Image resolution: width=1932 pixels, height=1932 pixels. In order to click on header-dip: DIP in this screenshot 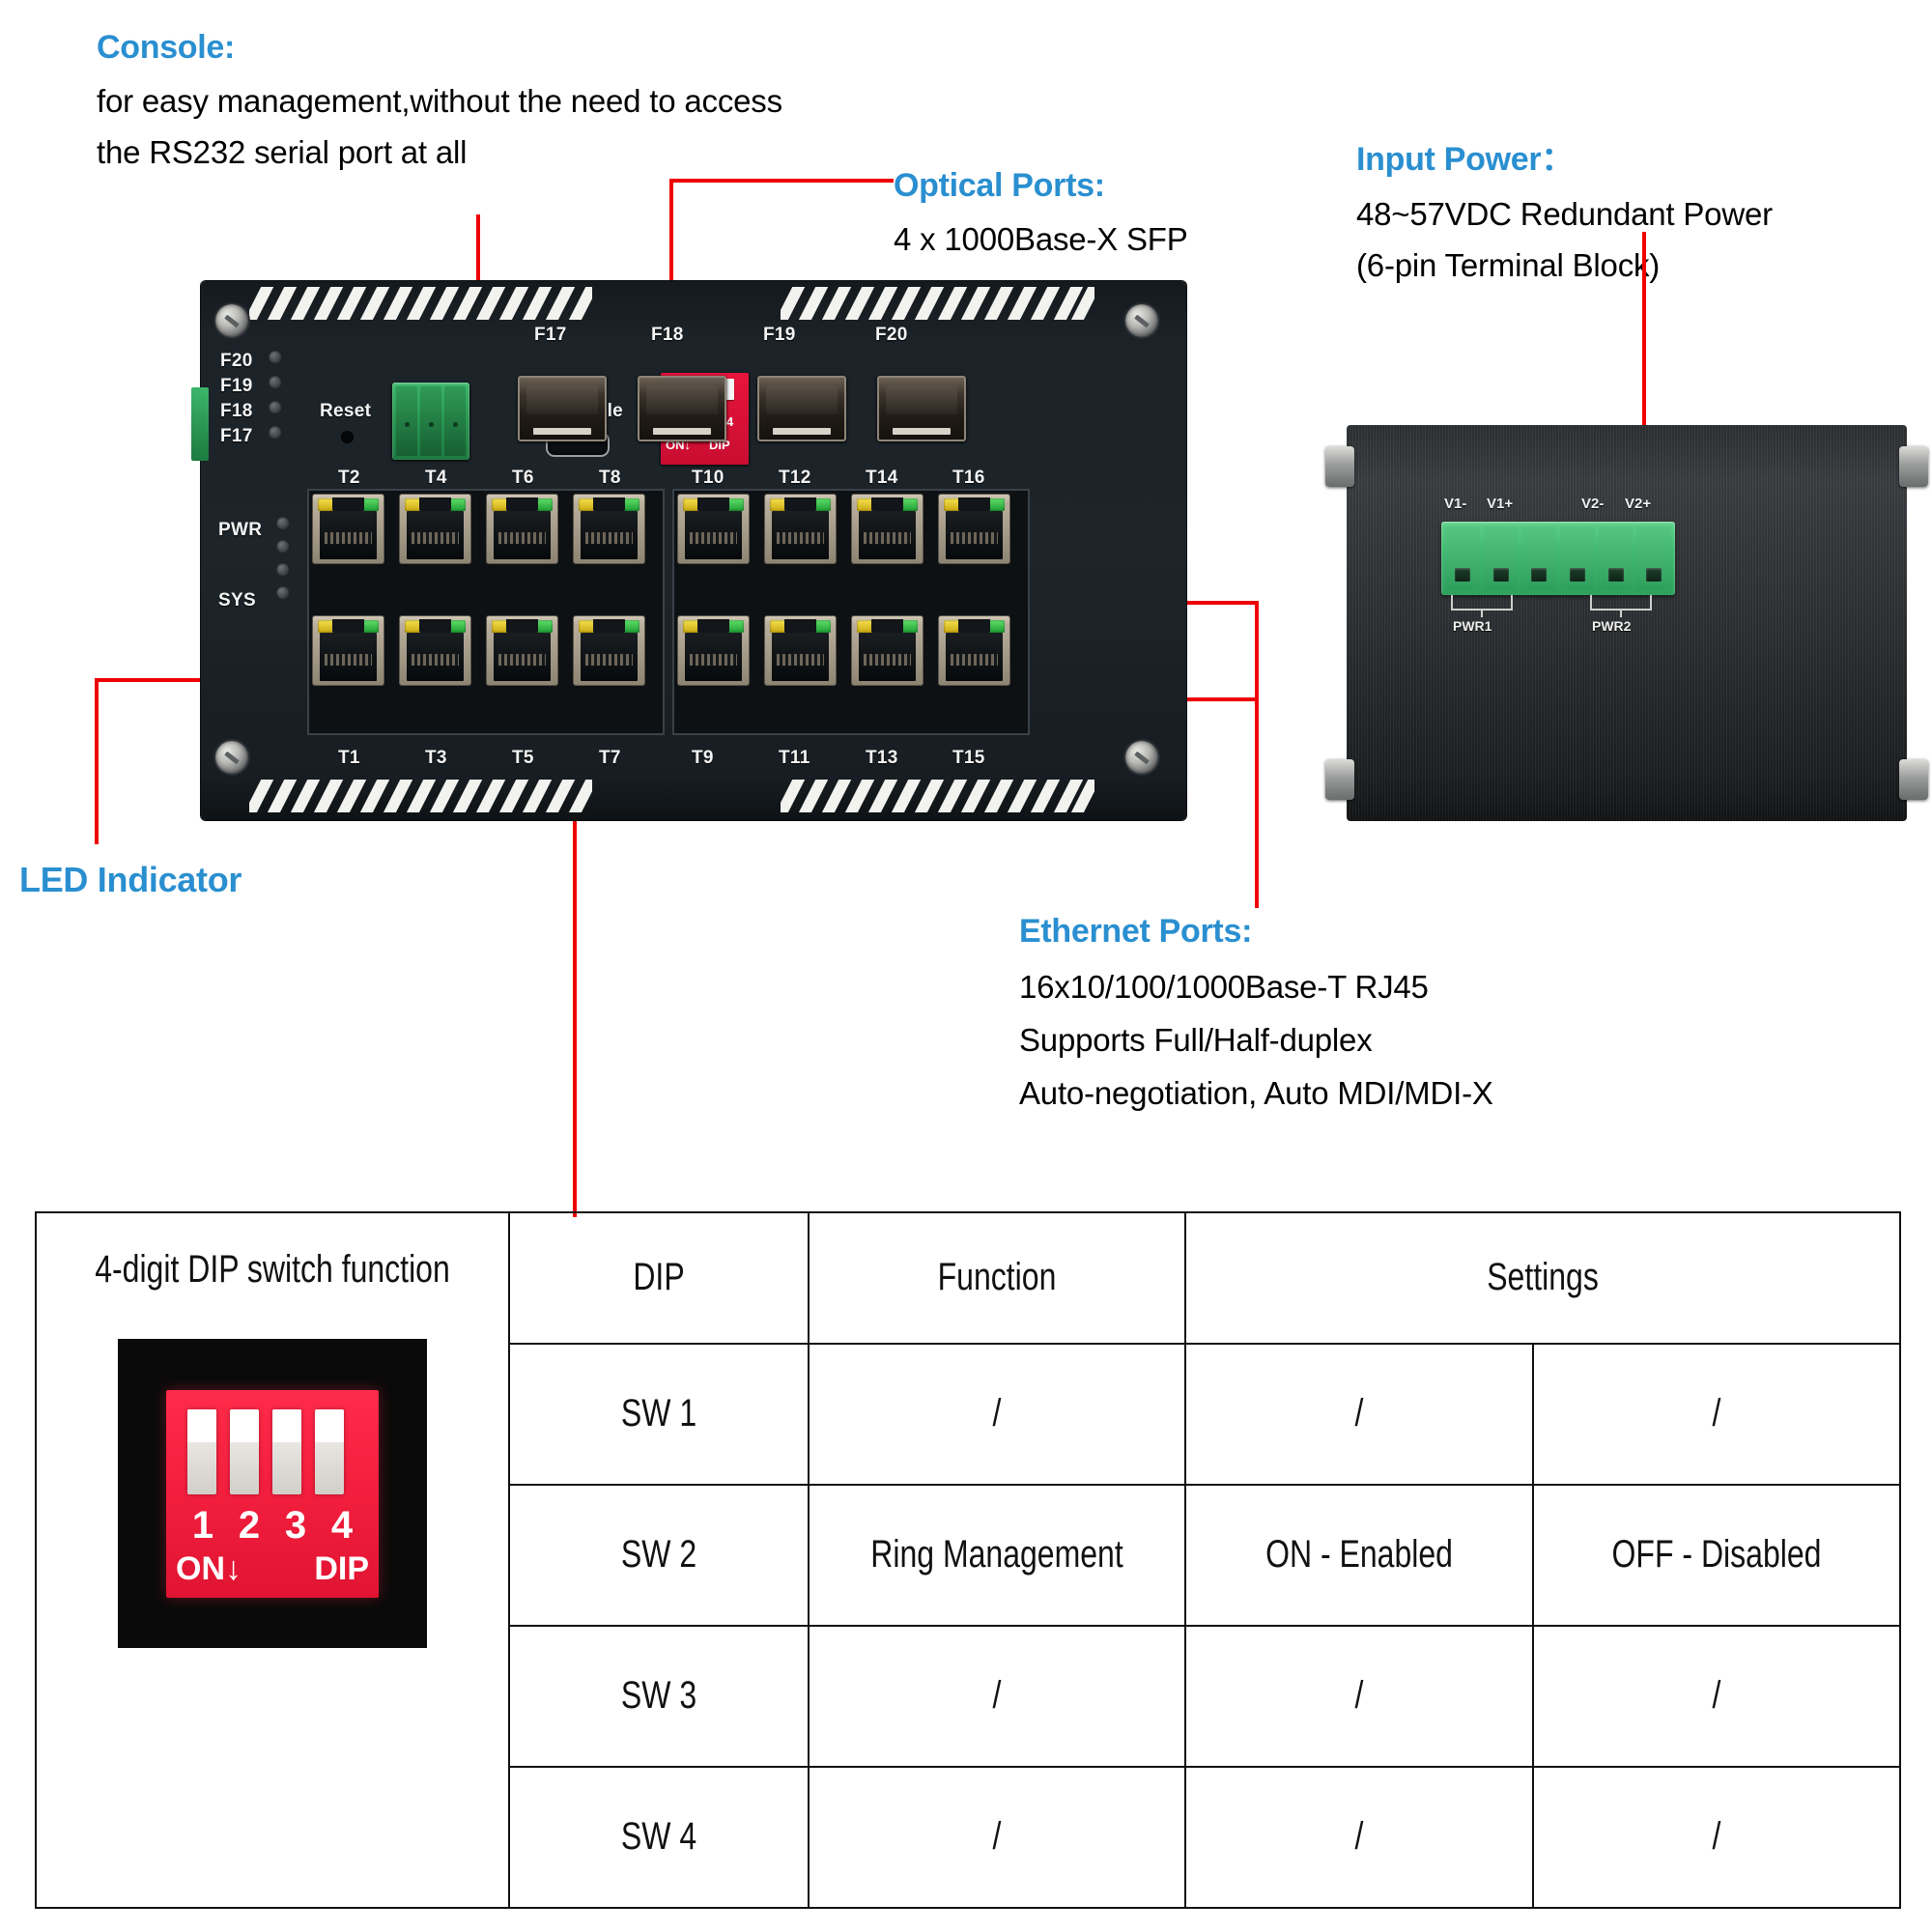, I will do `click(659, 1278)`.